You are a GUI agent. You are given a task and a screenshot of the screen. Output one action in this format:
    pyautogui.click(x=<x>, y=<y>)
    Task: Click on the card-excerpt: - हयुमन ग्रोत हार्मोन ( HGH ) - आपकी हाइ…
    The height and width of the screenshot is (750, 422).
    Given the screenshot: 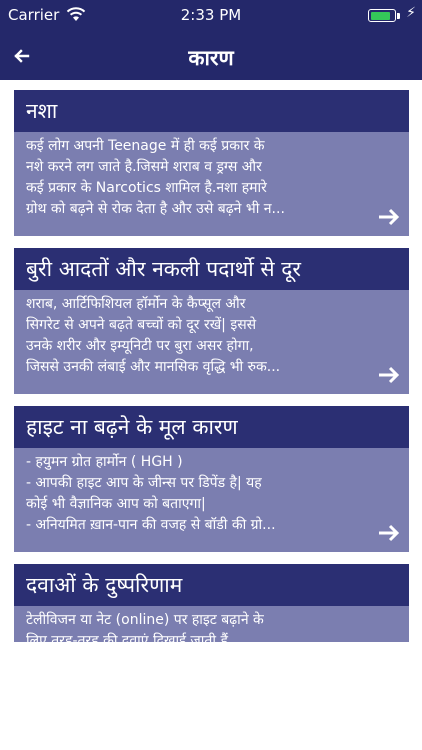 What is the action you would take?
    pyautogui.click(x=211, y=492)
    